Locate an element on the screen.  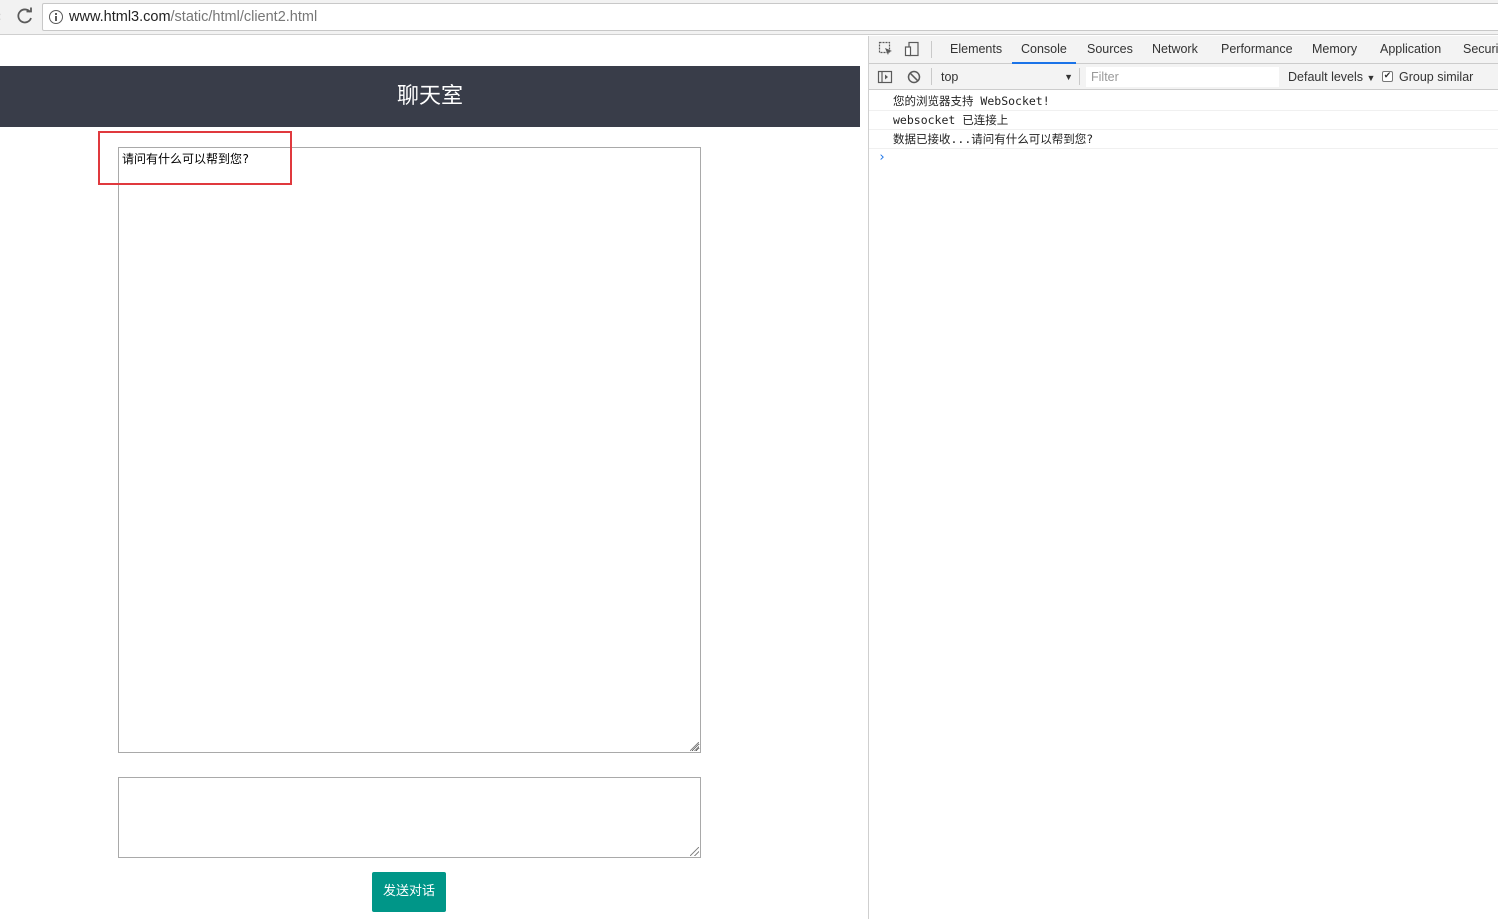
message-input is located at coordinates (409, 817).